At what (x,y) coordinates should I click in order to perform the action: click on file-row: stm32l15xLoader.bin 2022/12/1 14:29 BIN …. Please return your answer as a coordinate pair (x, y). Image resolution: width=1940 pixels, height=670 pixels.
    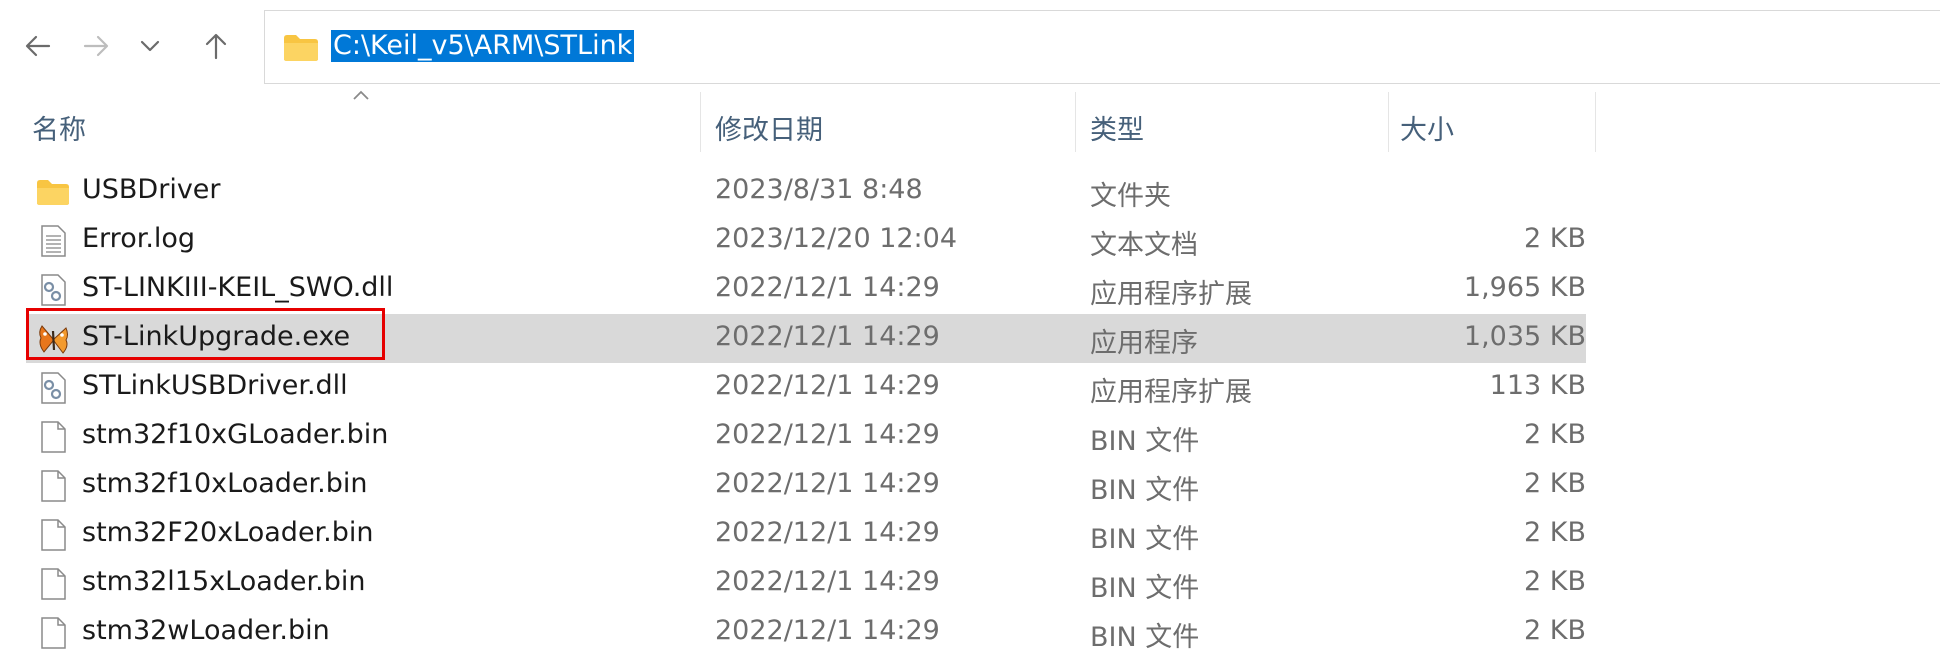
    Looking at the image, I should click on (806, 583).